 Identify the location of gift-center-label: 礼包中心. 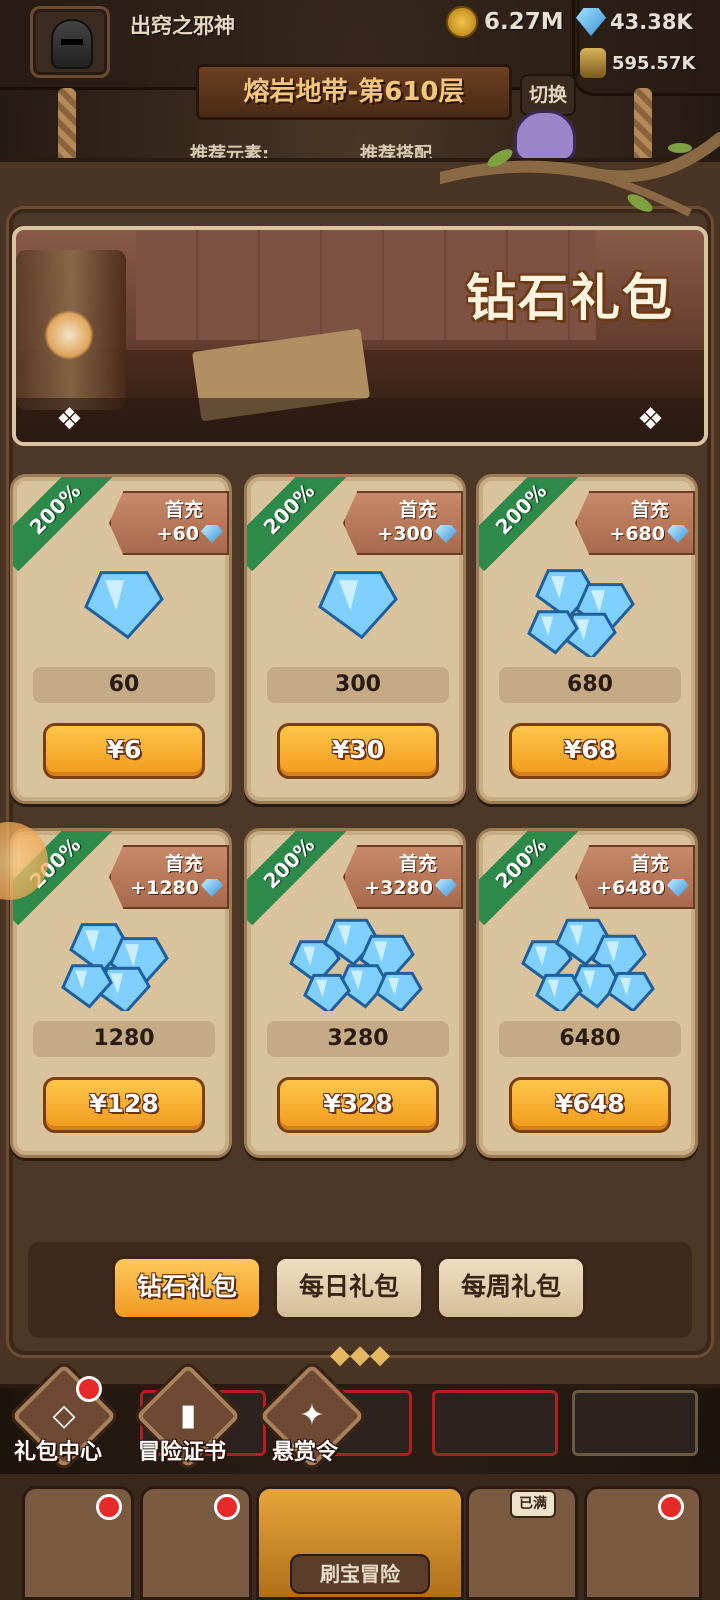
(58, 1452).